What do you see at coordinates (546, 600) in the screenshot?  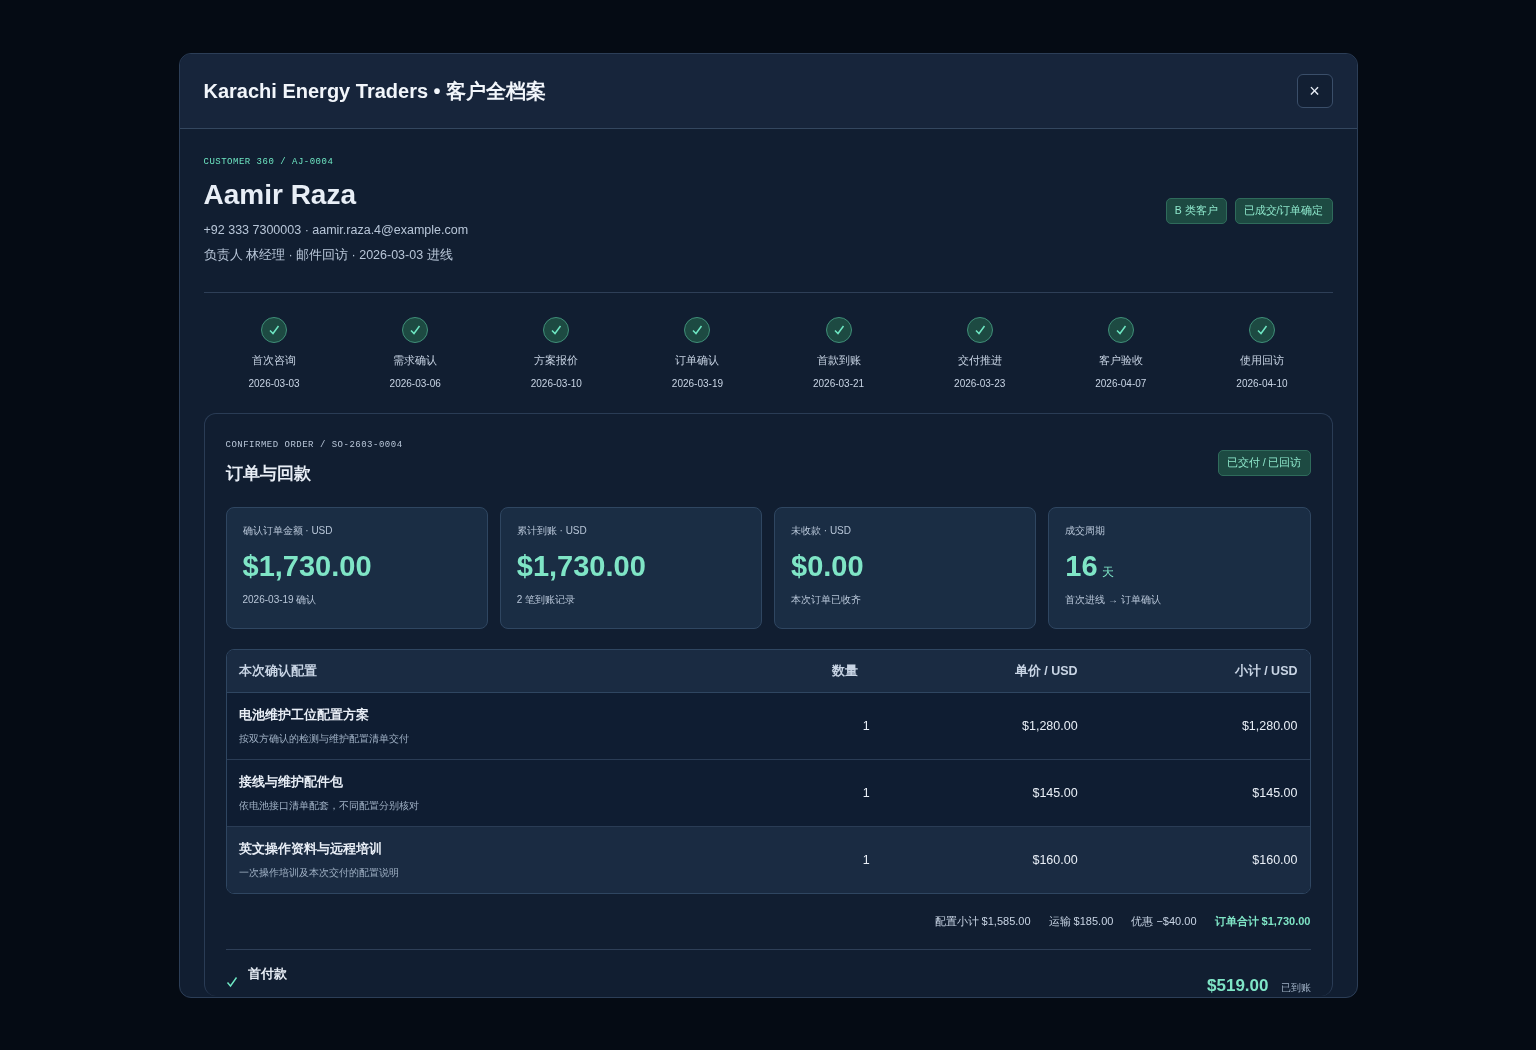 I see `stat-note: 2 笔到账记录` at bounding box center [546, 600].